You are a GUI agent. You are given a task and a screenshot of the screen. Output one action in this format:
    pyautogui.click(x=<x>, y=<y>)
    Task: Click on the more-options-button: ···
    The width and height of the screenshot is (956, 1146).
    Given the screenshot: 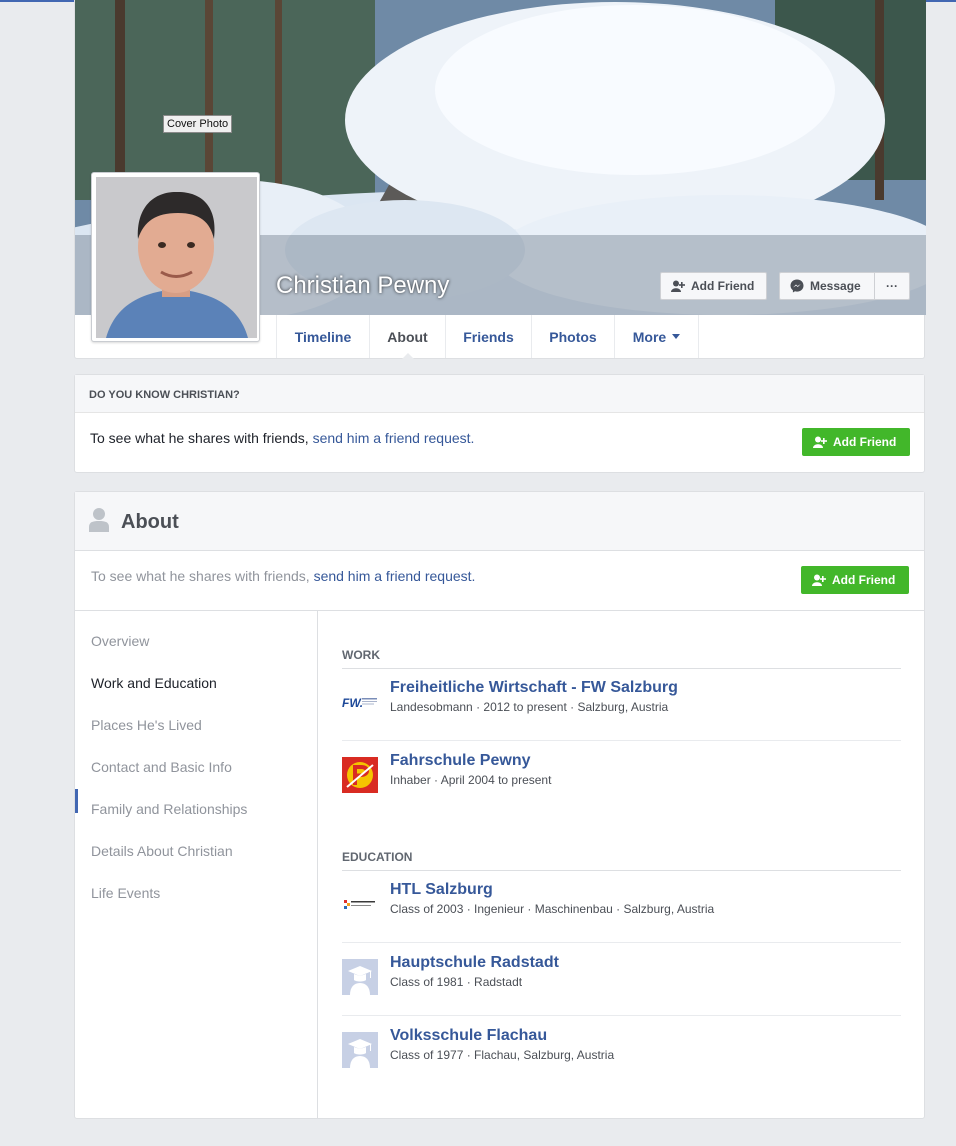 What is the action you would take?
    pyautogui.click(x=892, y=286)
    